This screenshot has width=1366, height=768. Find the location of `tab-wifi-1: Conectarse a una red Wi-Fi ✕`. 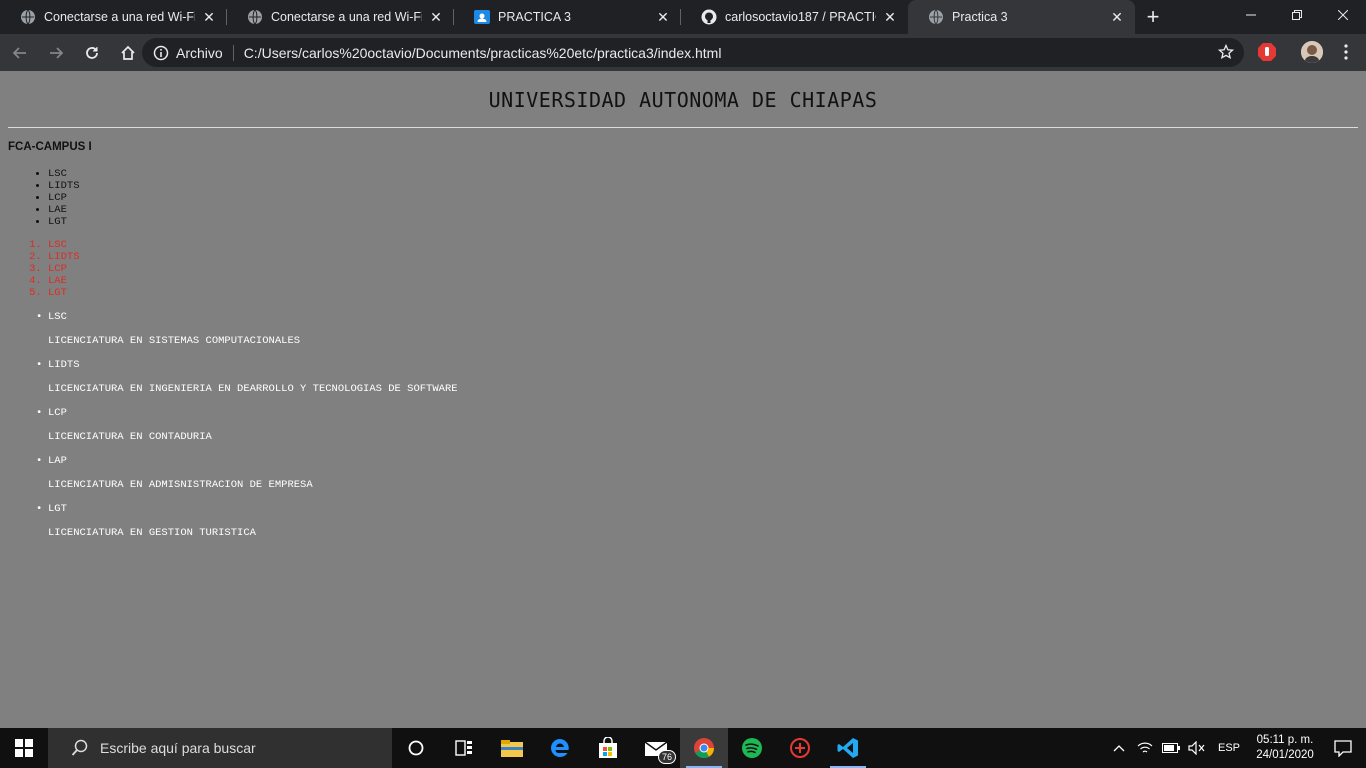

tab-wifi-1: Conectarse a una red Wi-Fi ✕ is located at coordinates (113, 17).